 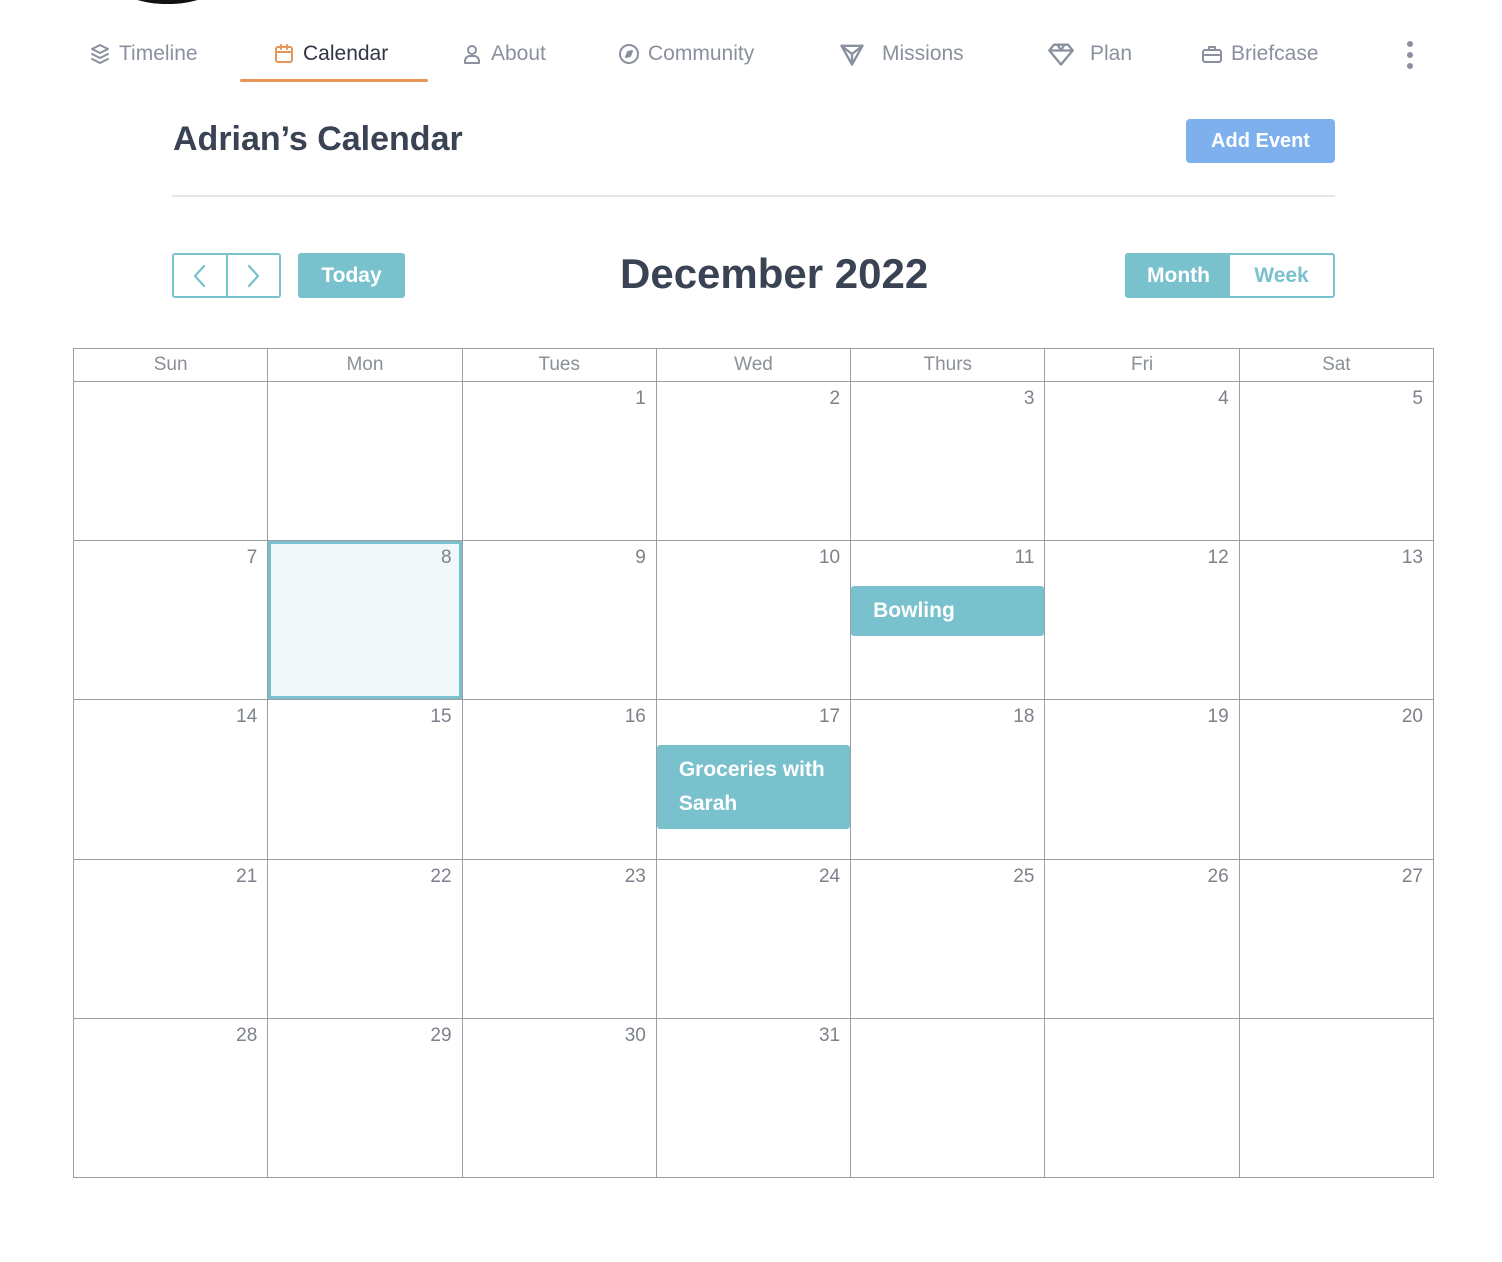 I want to click on day-cell: 24, so click(x=752, y=938).